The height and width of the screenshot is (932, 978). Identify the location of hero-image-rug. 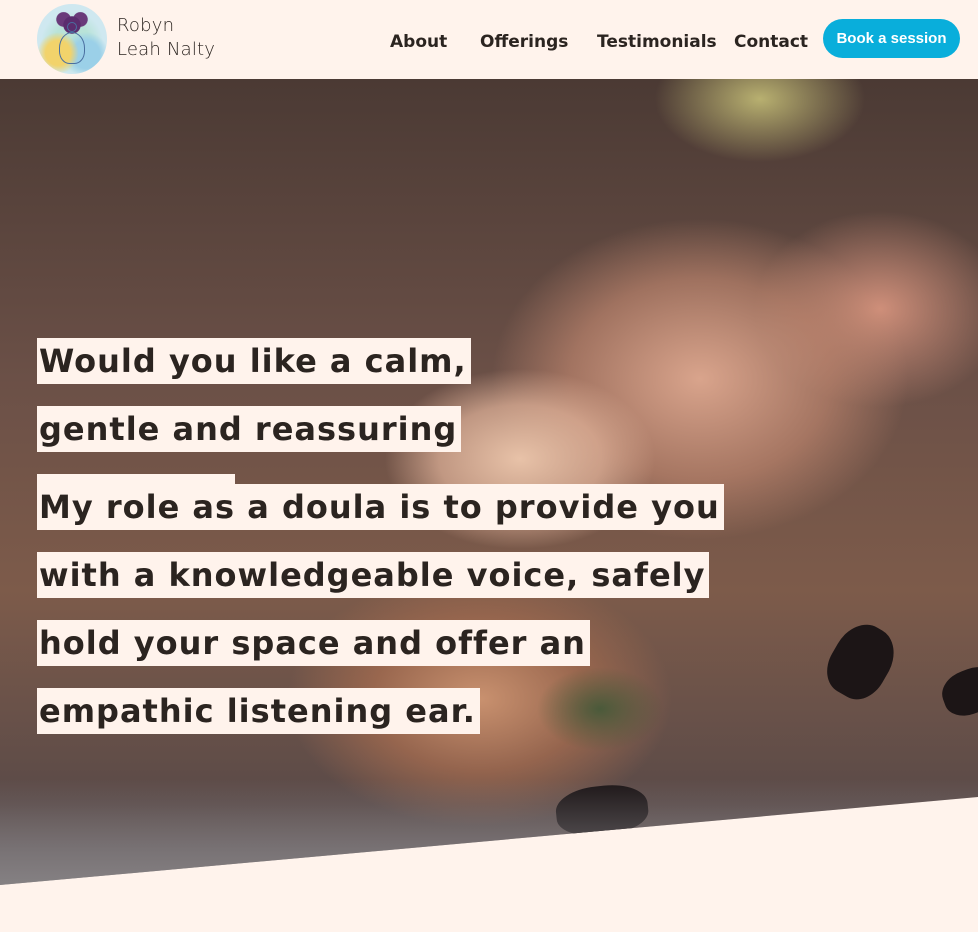
(489, 832).